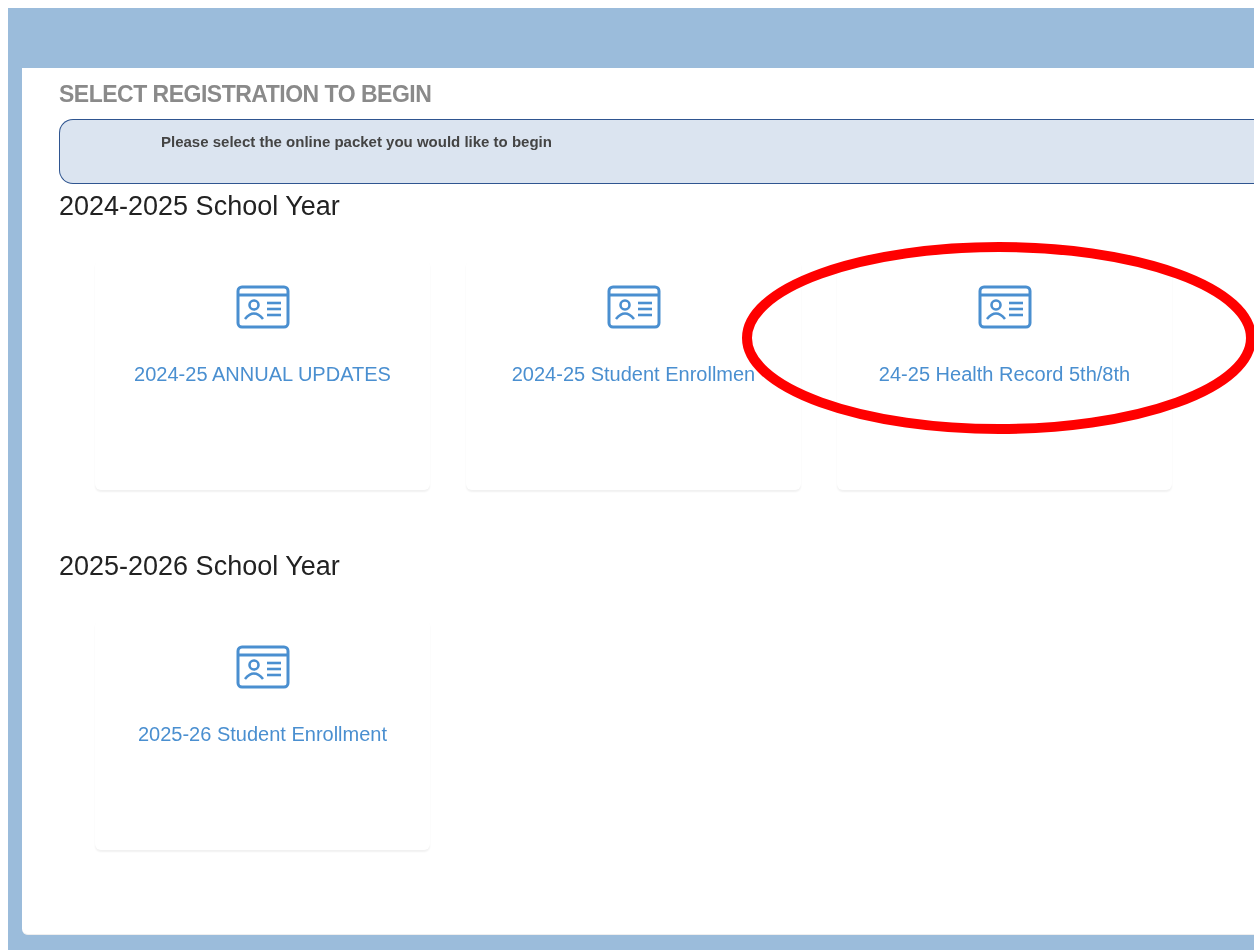 The image size is (1254, 950). I want to click on packet-card: 24-25 Health Record 5th/8th, so click(1004, 375).